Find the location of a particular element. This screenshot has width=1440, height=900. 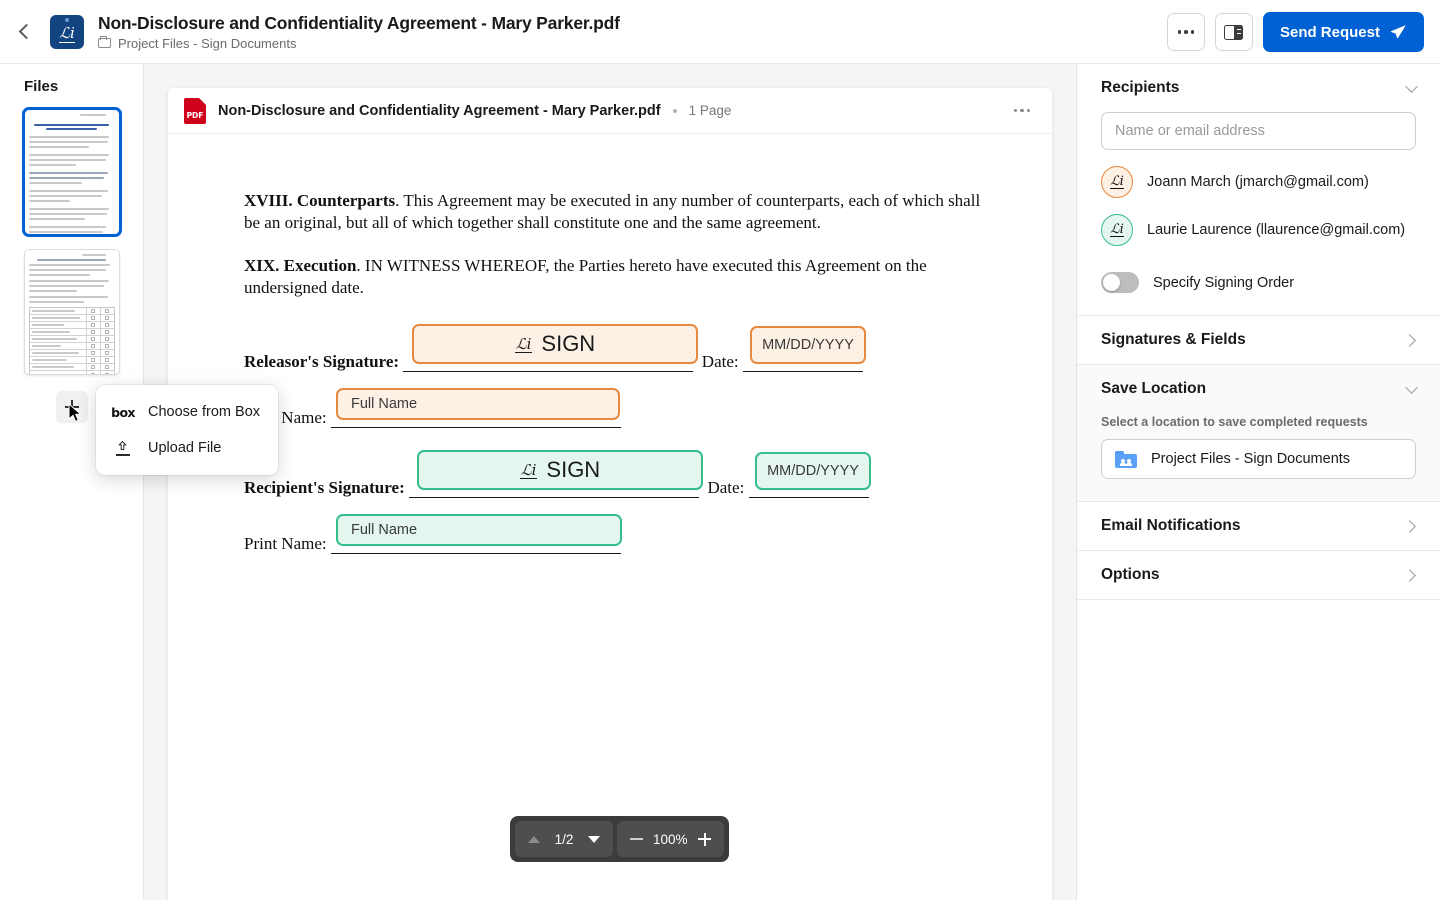

chevron-left-icon is located at coordinates (26, 31).